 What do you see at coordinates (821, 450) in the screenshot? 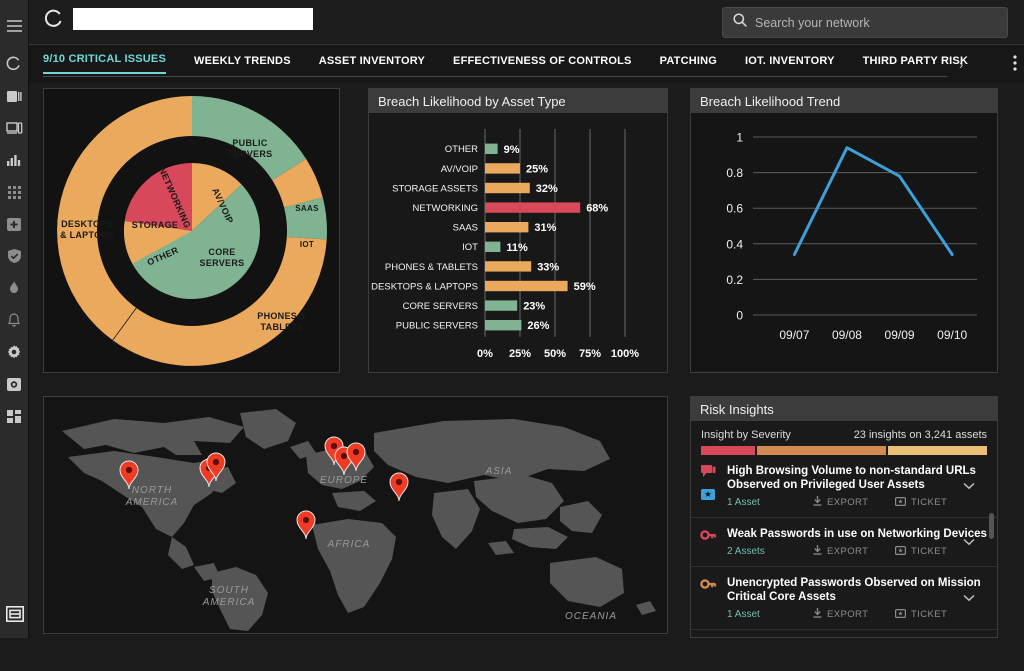
I see `severity-segment-medium` at bounding box center [821, 450].